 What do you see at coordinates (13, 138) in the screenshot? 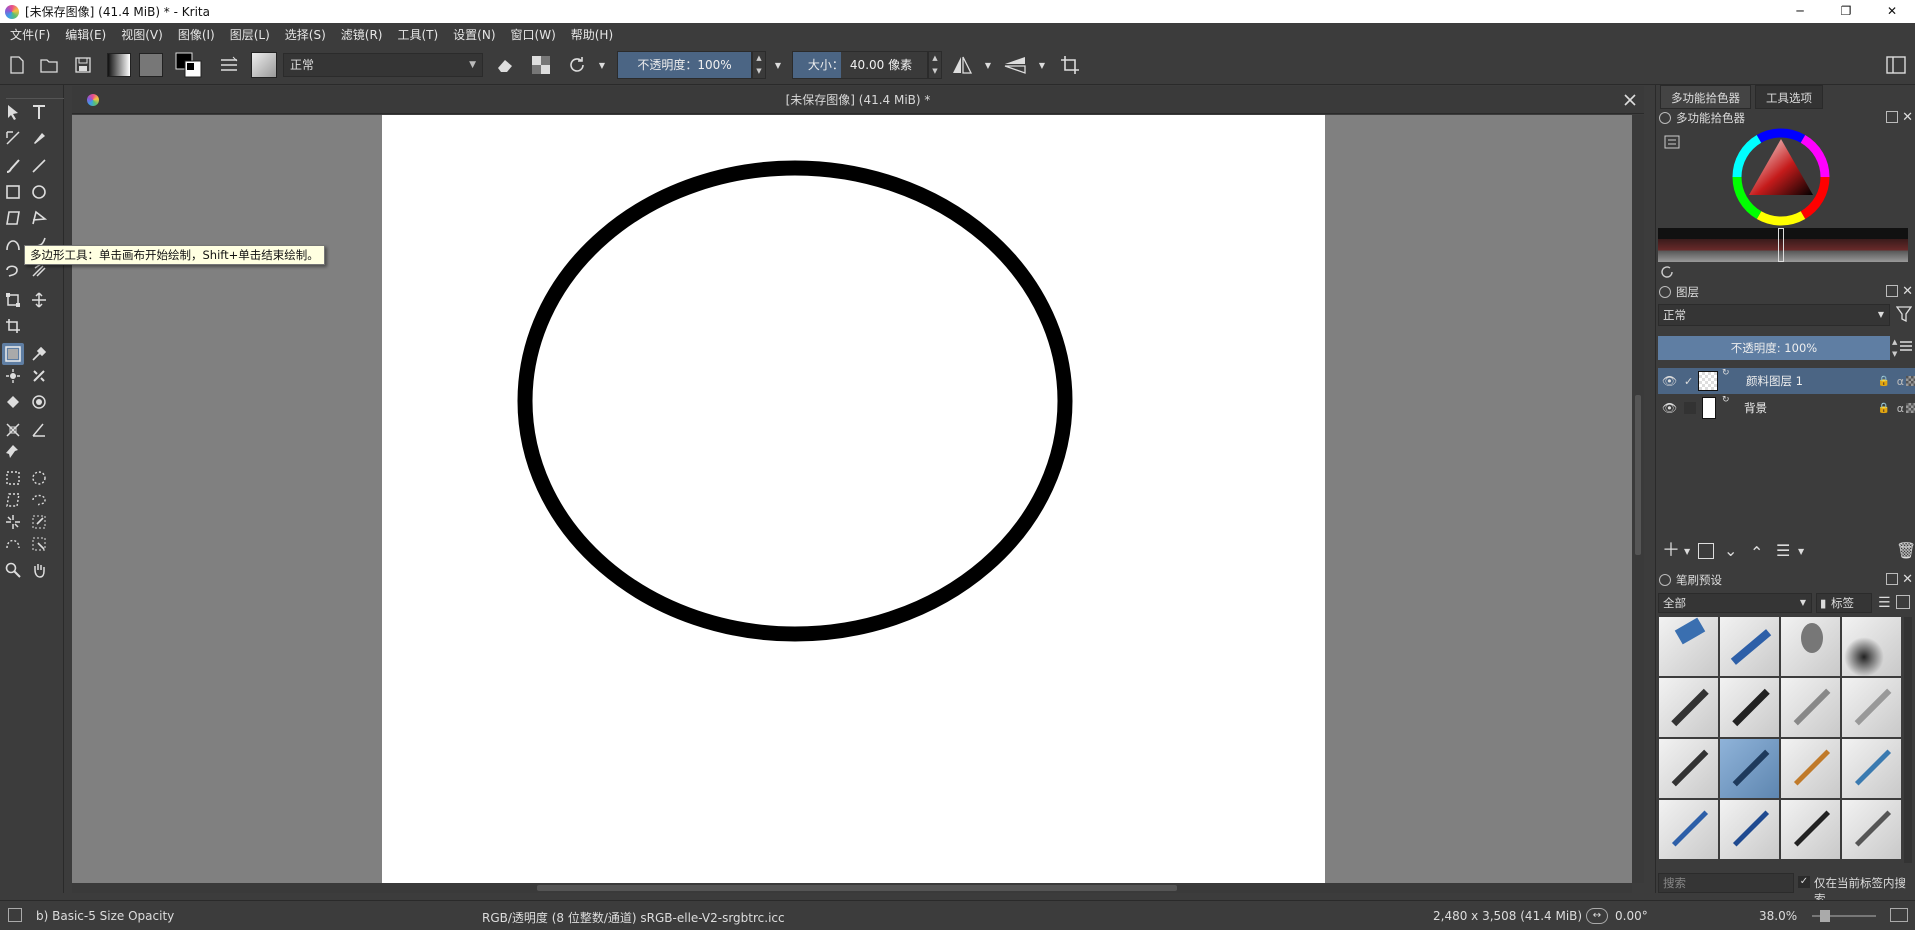
I see `edit-shapes-tool-icon` at bounding box center [13, 138].